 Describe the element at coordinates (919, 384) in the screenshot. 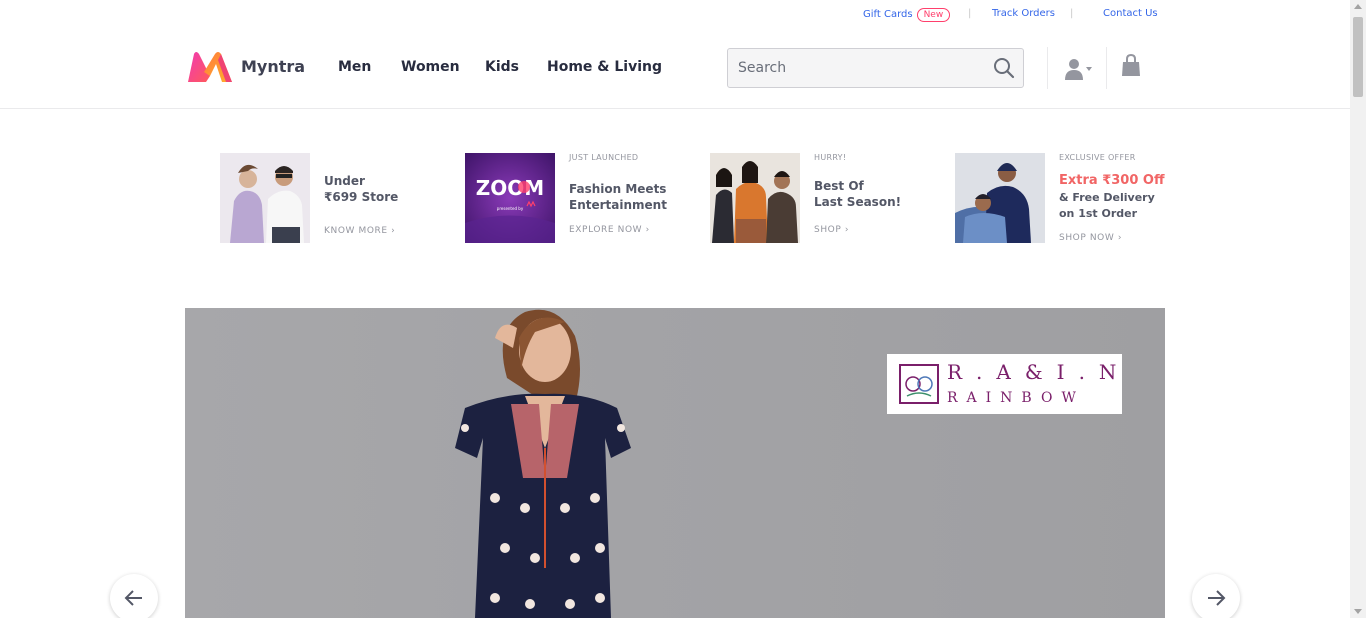

I see `brand-emblem-icon` at that location.